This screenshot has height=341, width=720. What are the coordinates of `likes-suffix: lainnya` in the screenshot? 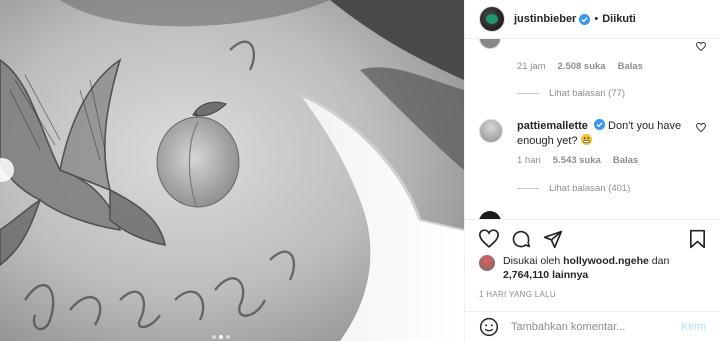 It's located at (570, 275).